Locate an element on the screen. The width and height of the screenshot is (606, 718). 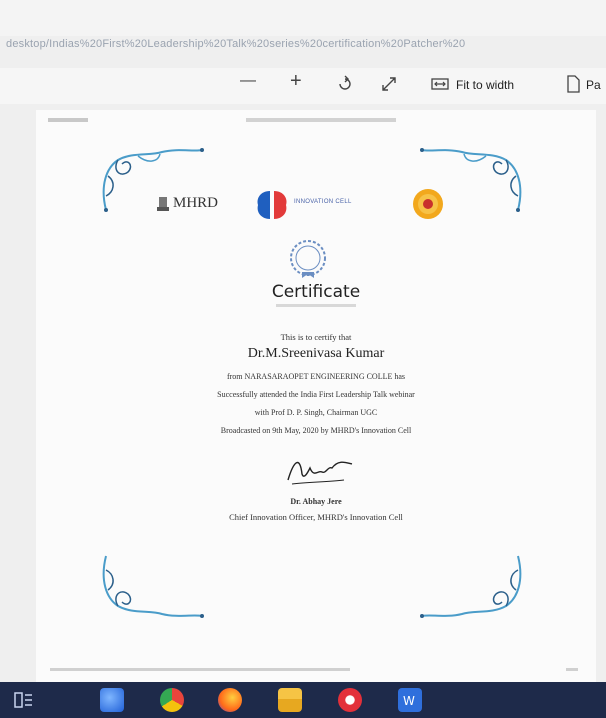
fullscreen-icon is located at coordinates (389, 86).